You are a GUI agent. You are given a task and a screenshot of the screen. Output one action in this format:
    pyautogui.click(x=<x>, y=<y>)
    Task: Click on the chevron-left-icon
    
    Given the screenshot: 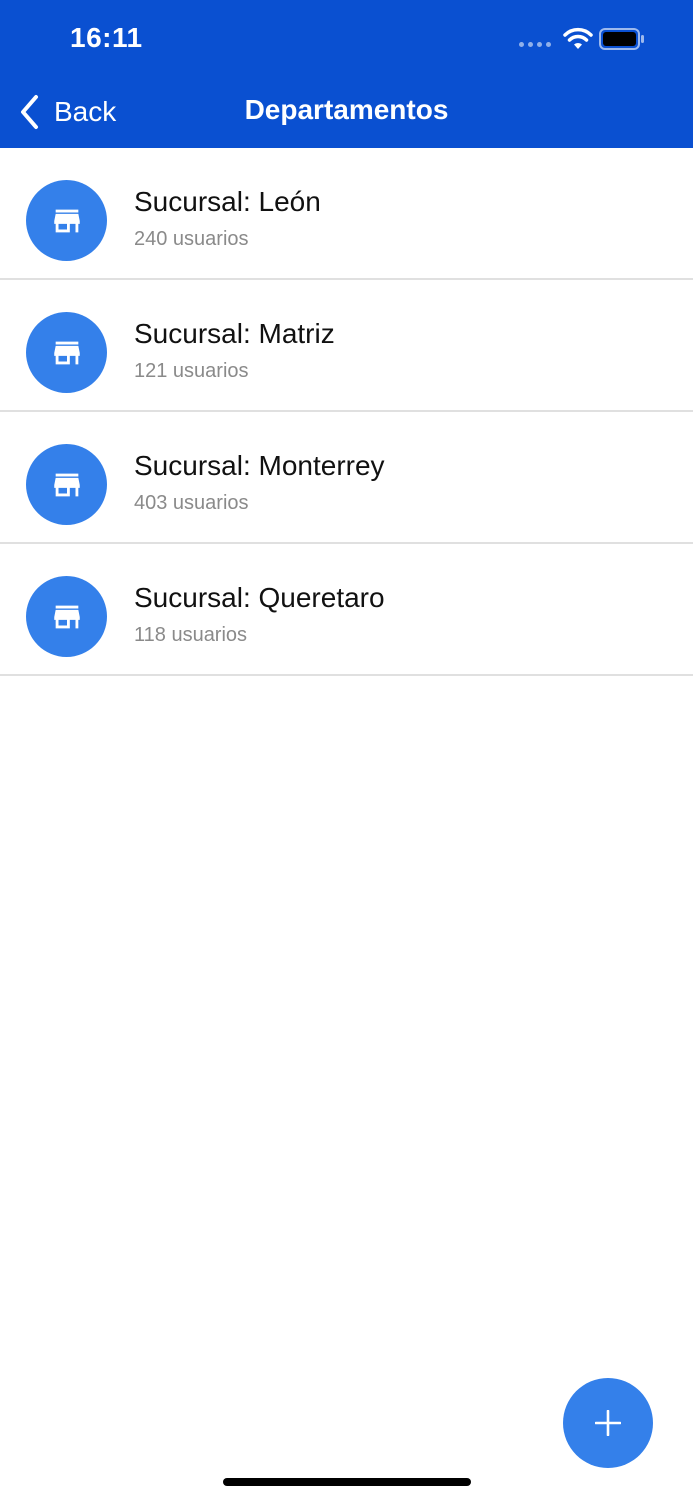 What is the action you would take?
    pyautogui.click(x=29, y=112)
    